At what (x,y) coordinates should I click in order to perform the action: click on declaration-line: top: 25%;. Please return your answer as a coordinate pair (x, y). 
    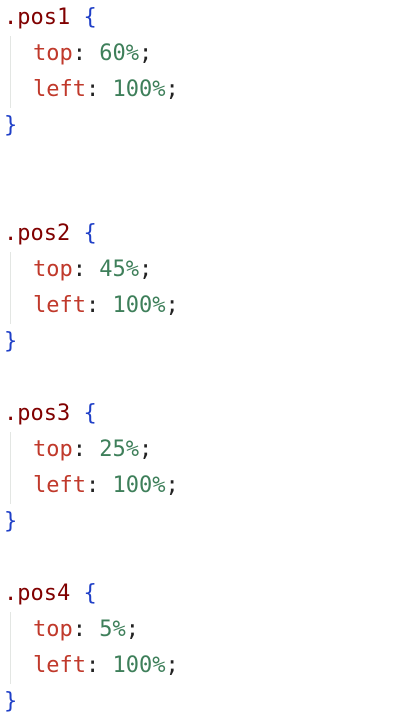
    Looking at the image, I should click on (210, 450).